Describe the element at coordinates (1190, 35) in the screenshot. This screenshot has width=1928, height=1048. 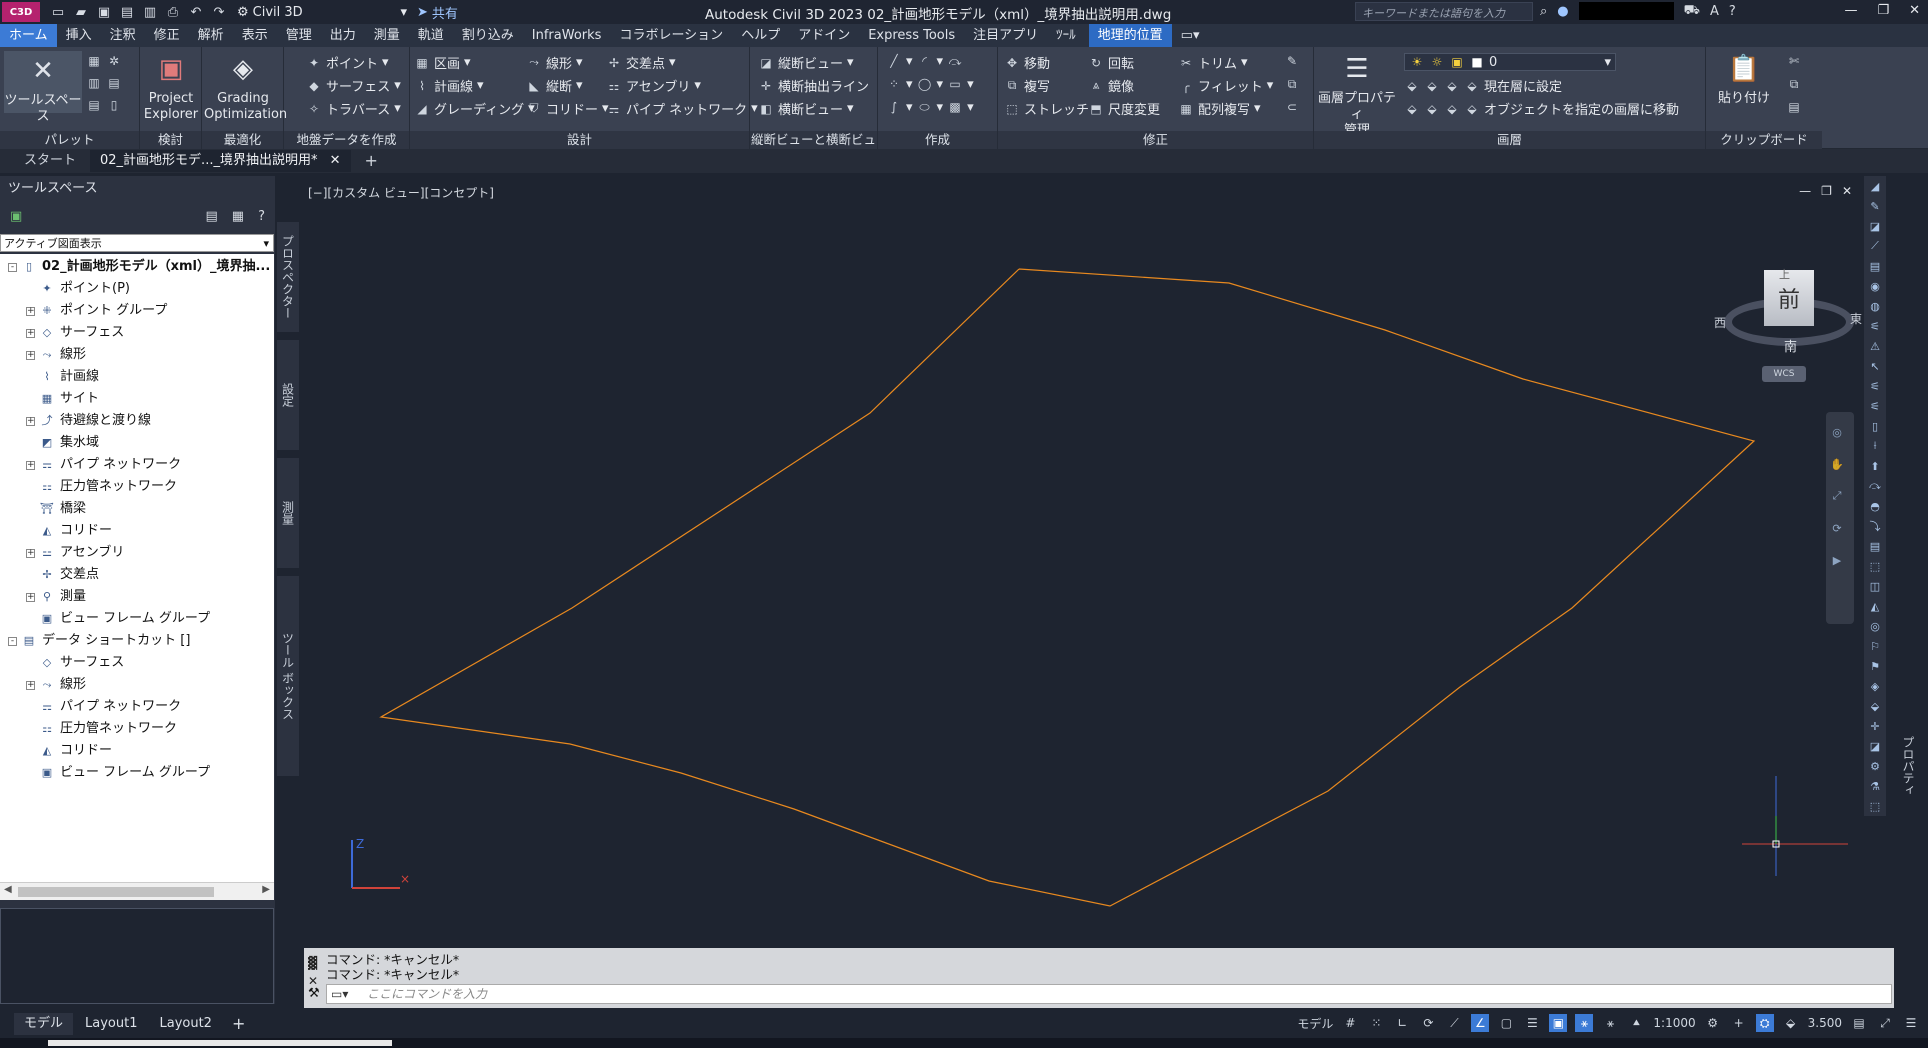
I see `ribbon-overflow-icon: ▭▾` at that location.